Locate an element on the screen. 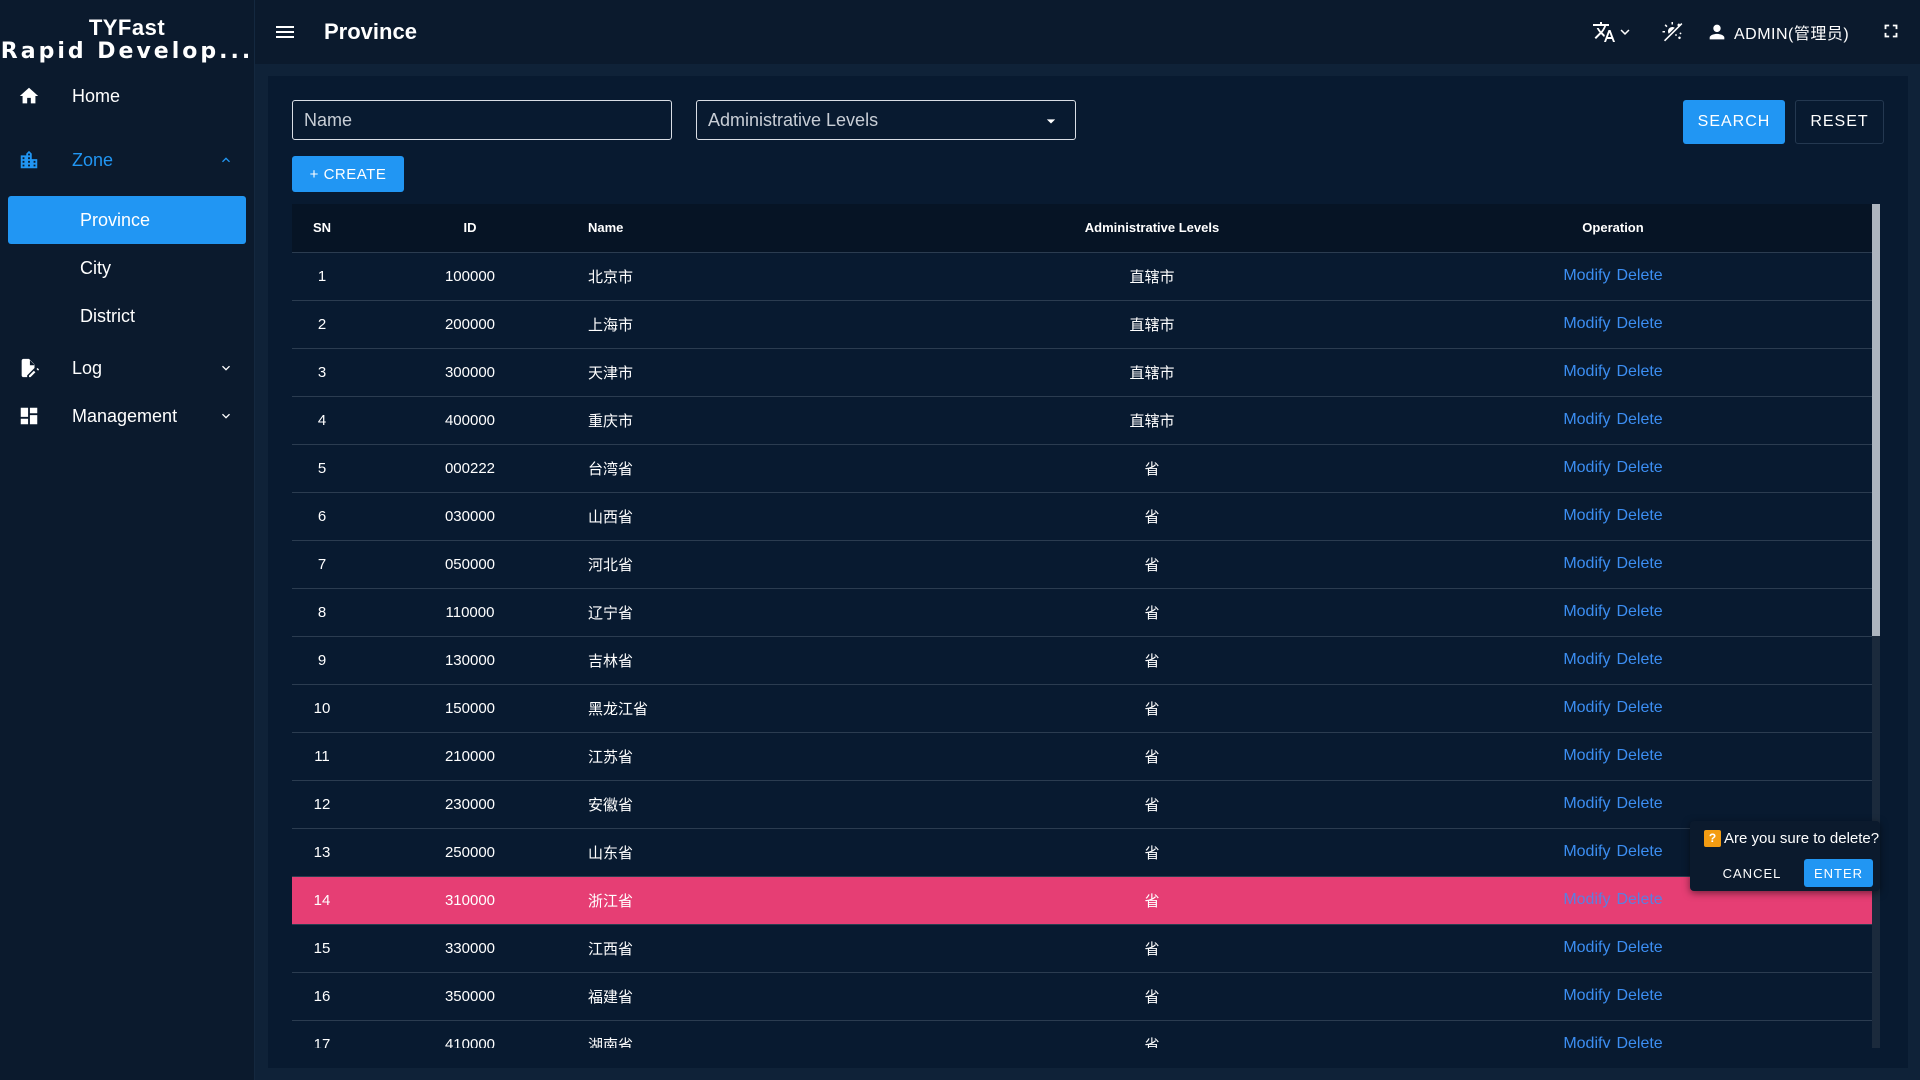 This screenshot has height=1080, width=1920. cell-id: 350000 is located at coordinates (470, 996).